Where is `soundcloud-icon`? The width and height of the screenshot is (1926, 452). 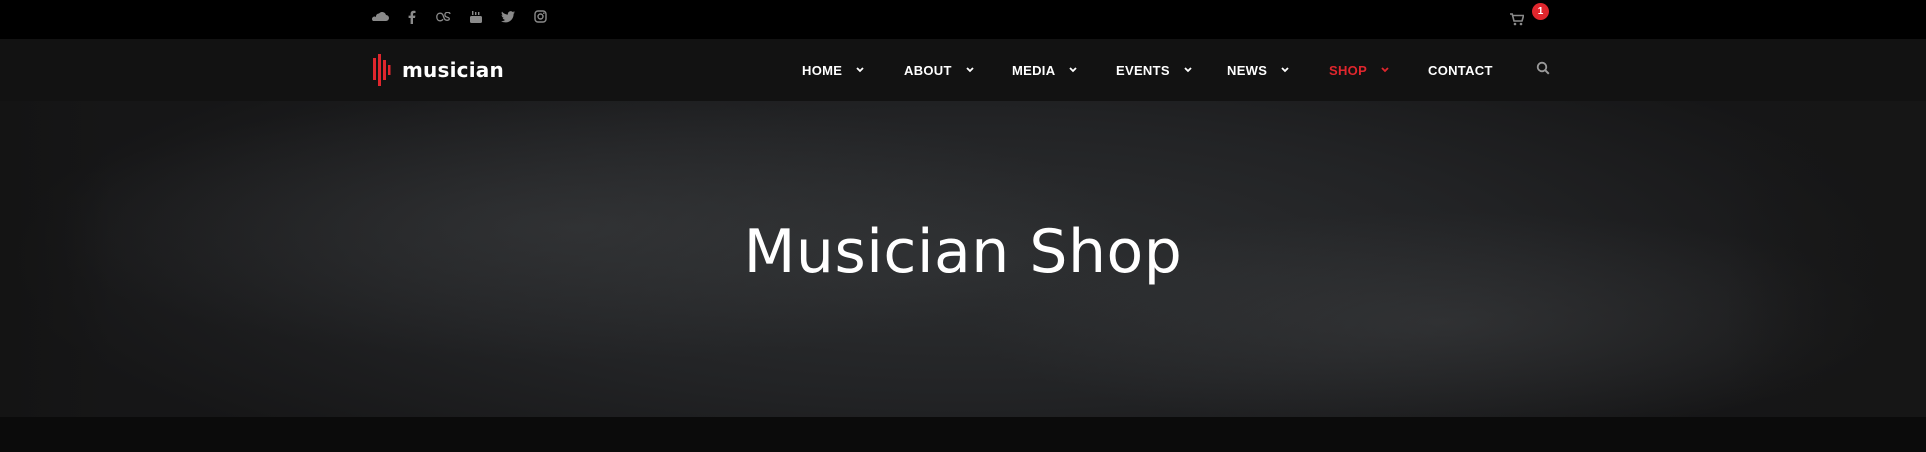
soundcloud-icon is located at coordinates (380, 17).